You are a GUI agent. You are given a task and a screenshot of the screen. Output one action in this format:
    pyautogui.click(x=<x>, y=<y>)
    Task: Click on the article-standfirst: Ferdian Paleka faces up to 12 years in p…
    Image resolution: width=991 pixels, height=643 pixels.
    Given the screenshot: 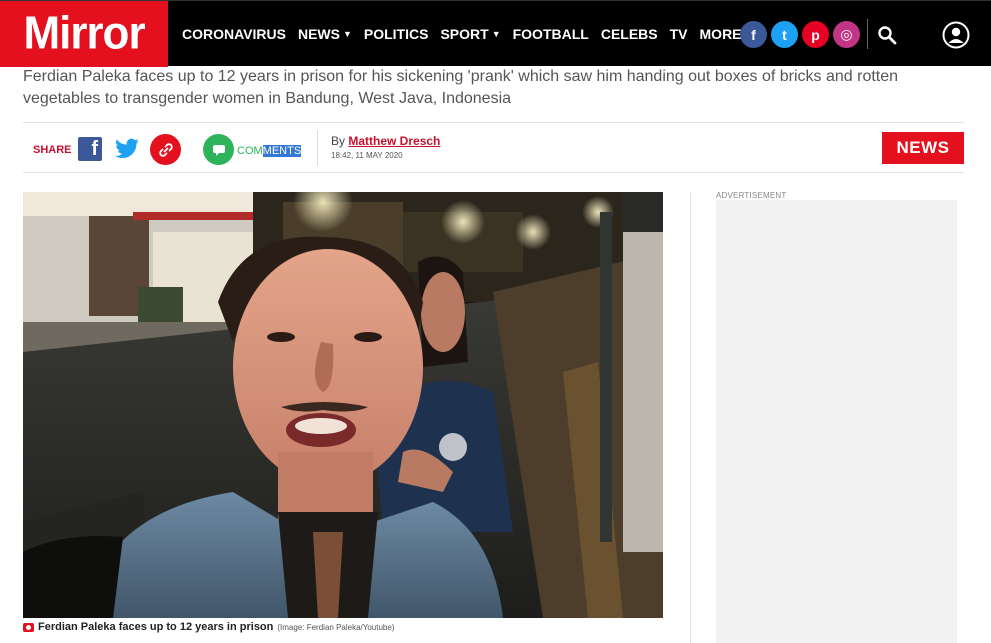 What is the action you would take?
    pyautogui.click(x=461, y=87)
    